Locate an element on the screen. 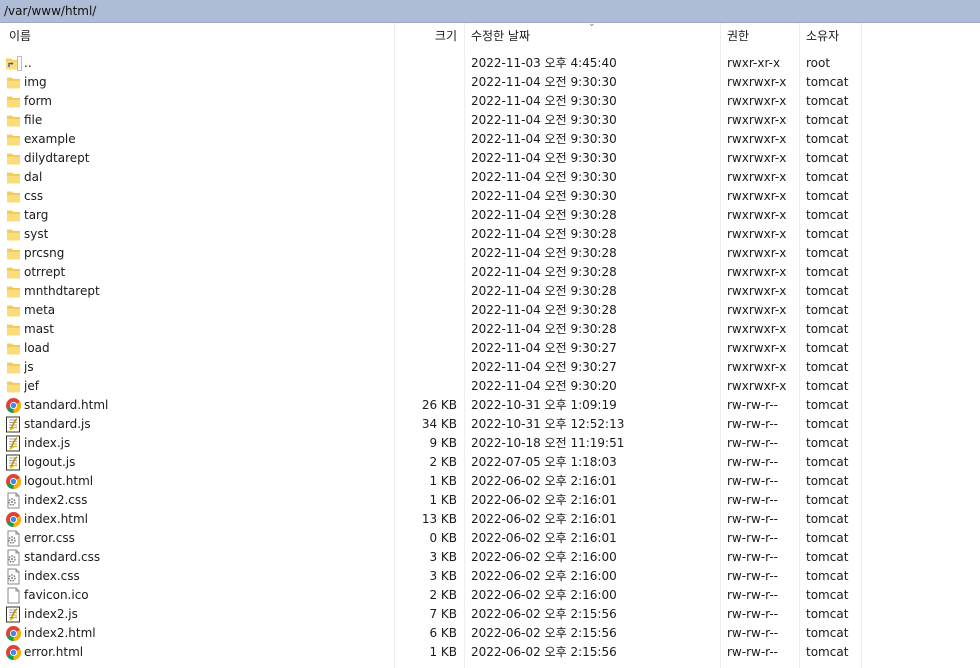  file-row: jef 2022-11-04 오전 9:30:20 rwxrwxr-x tomcat is located at coordinates (490, 386).